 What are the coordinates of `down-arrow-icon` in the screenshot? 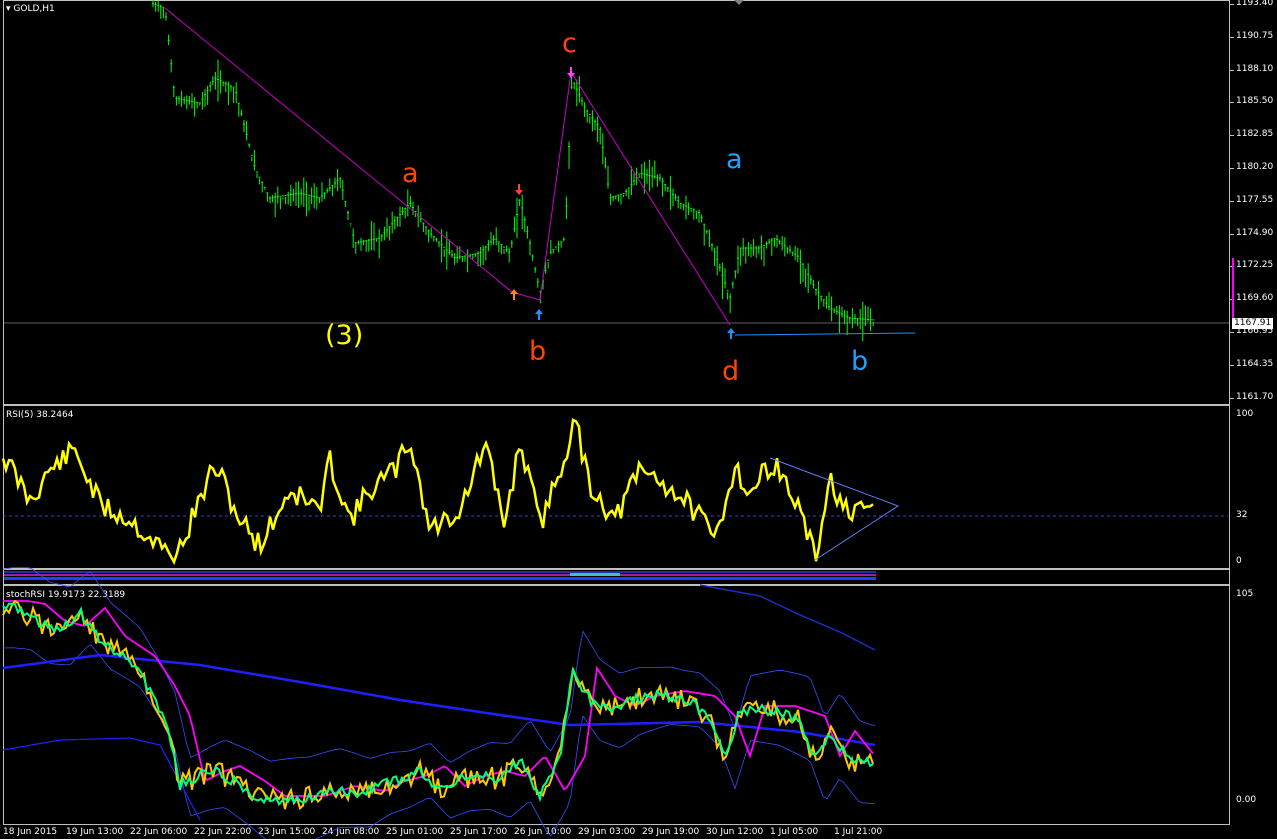 It's located at (519, 189).